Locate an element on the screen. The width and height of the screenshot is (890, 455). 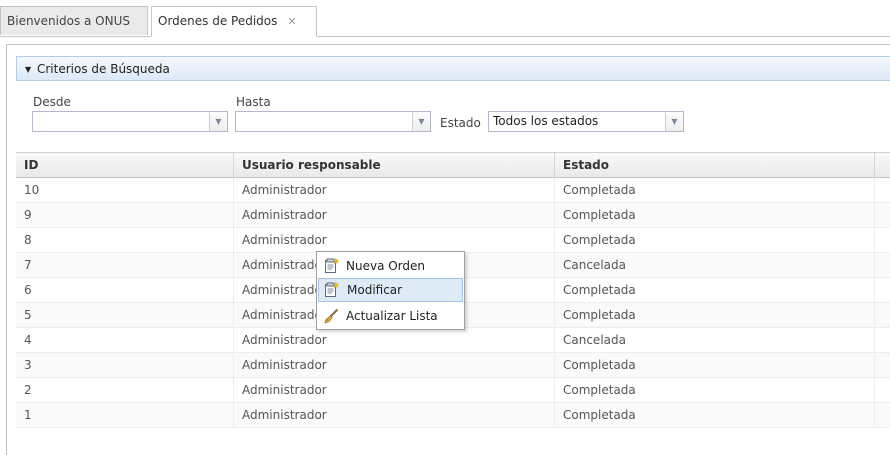
tab-bienvenidos: Bienvenidos a ONUS is located at coordinates (74, 20).